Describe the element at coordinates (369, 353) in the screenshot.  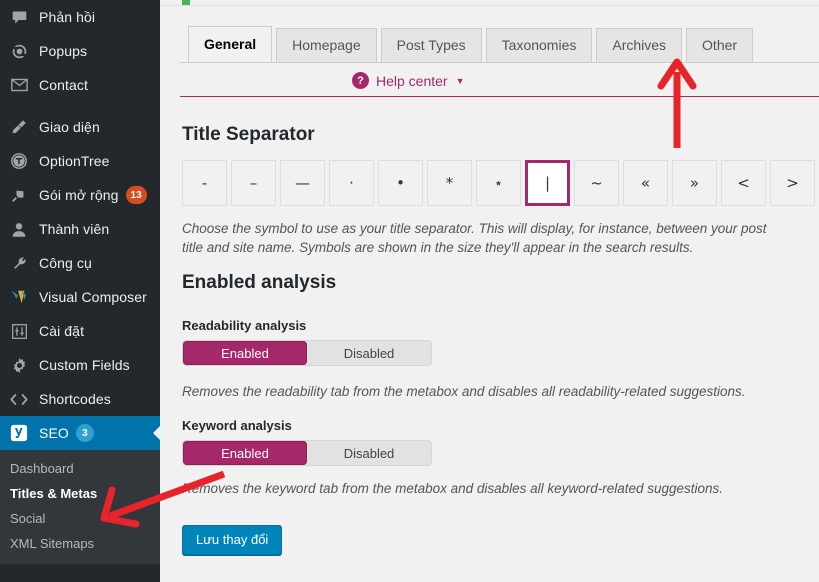
I see `readability-disabled-option: Disabled` at that location.